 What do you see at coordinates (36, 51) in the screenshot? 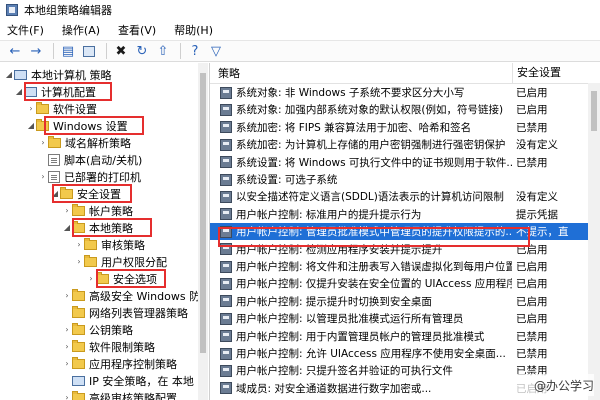
I see `forward-icon: →` at bounding box center [36, 51].